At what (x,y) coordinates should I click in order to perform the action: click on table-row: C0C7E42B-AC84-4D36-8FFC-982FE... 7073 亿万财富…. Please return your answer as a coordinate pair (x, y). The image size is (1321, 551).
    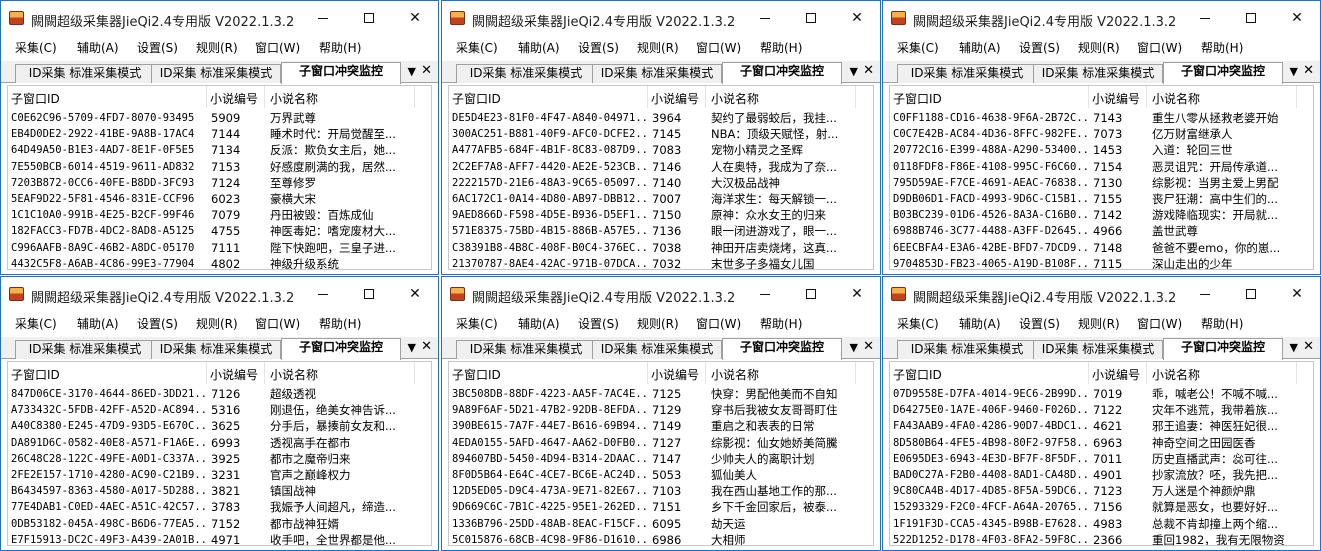
    Looking at the image, I should click on (1101, 134).